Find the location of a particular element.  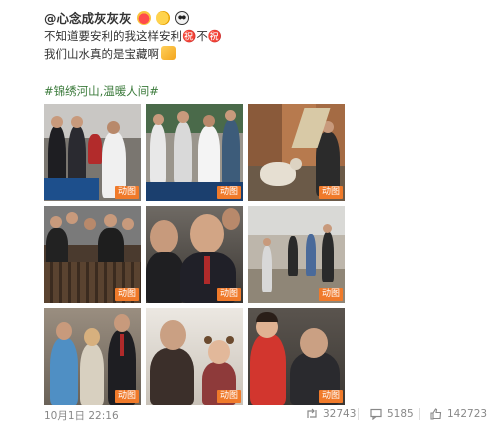

repost-icon is located at coordinates (312, 413).